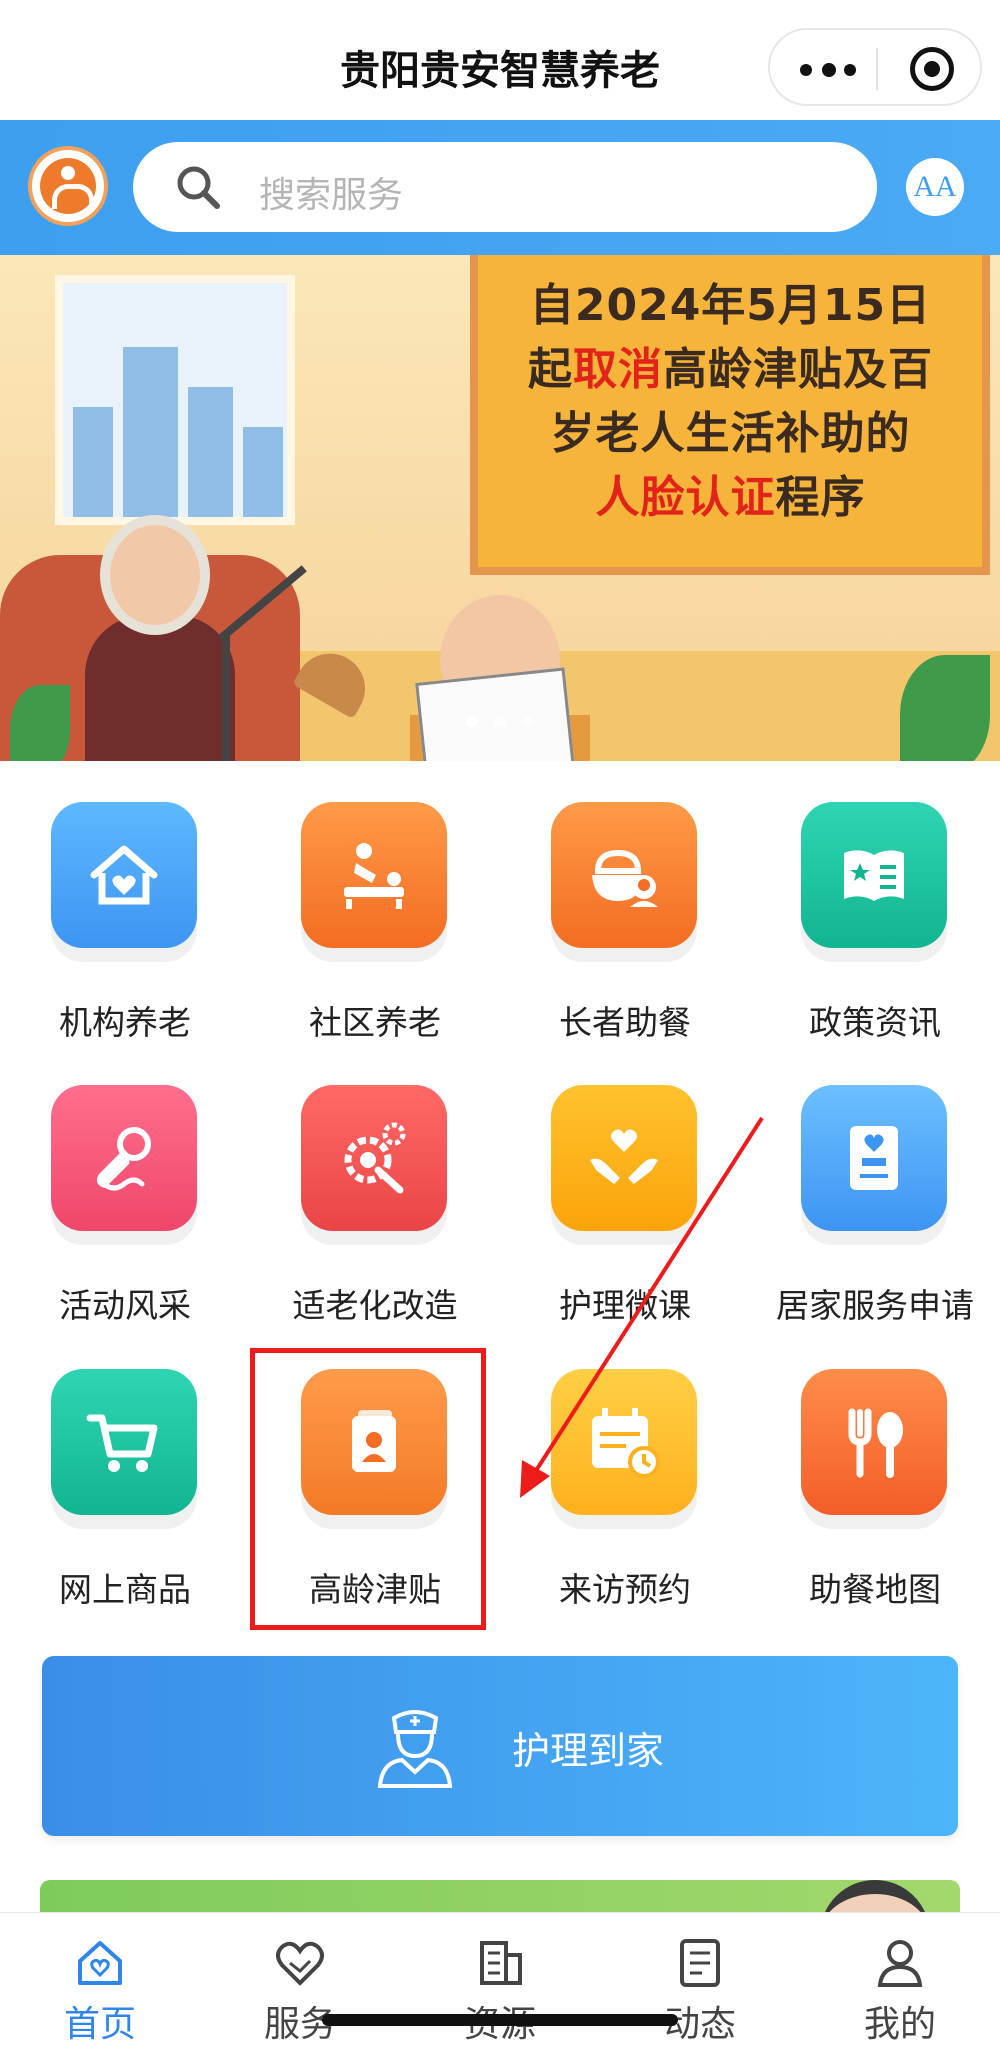  What do you see at coordinates (730, 305) in the screenshot?
I see `banner-text: 自2024年5月15日` at bounding box center [730, 305].